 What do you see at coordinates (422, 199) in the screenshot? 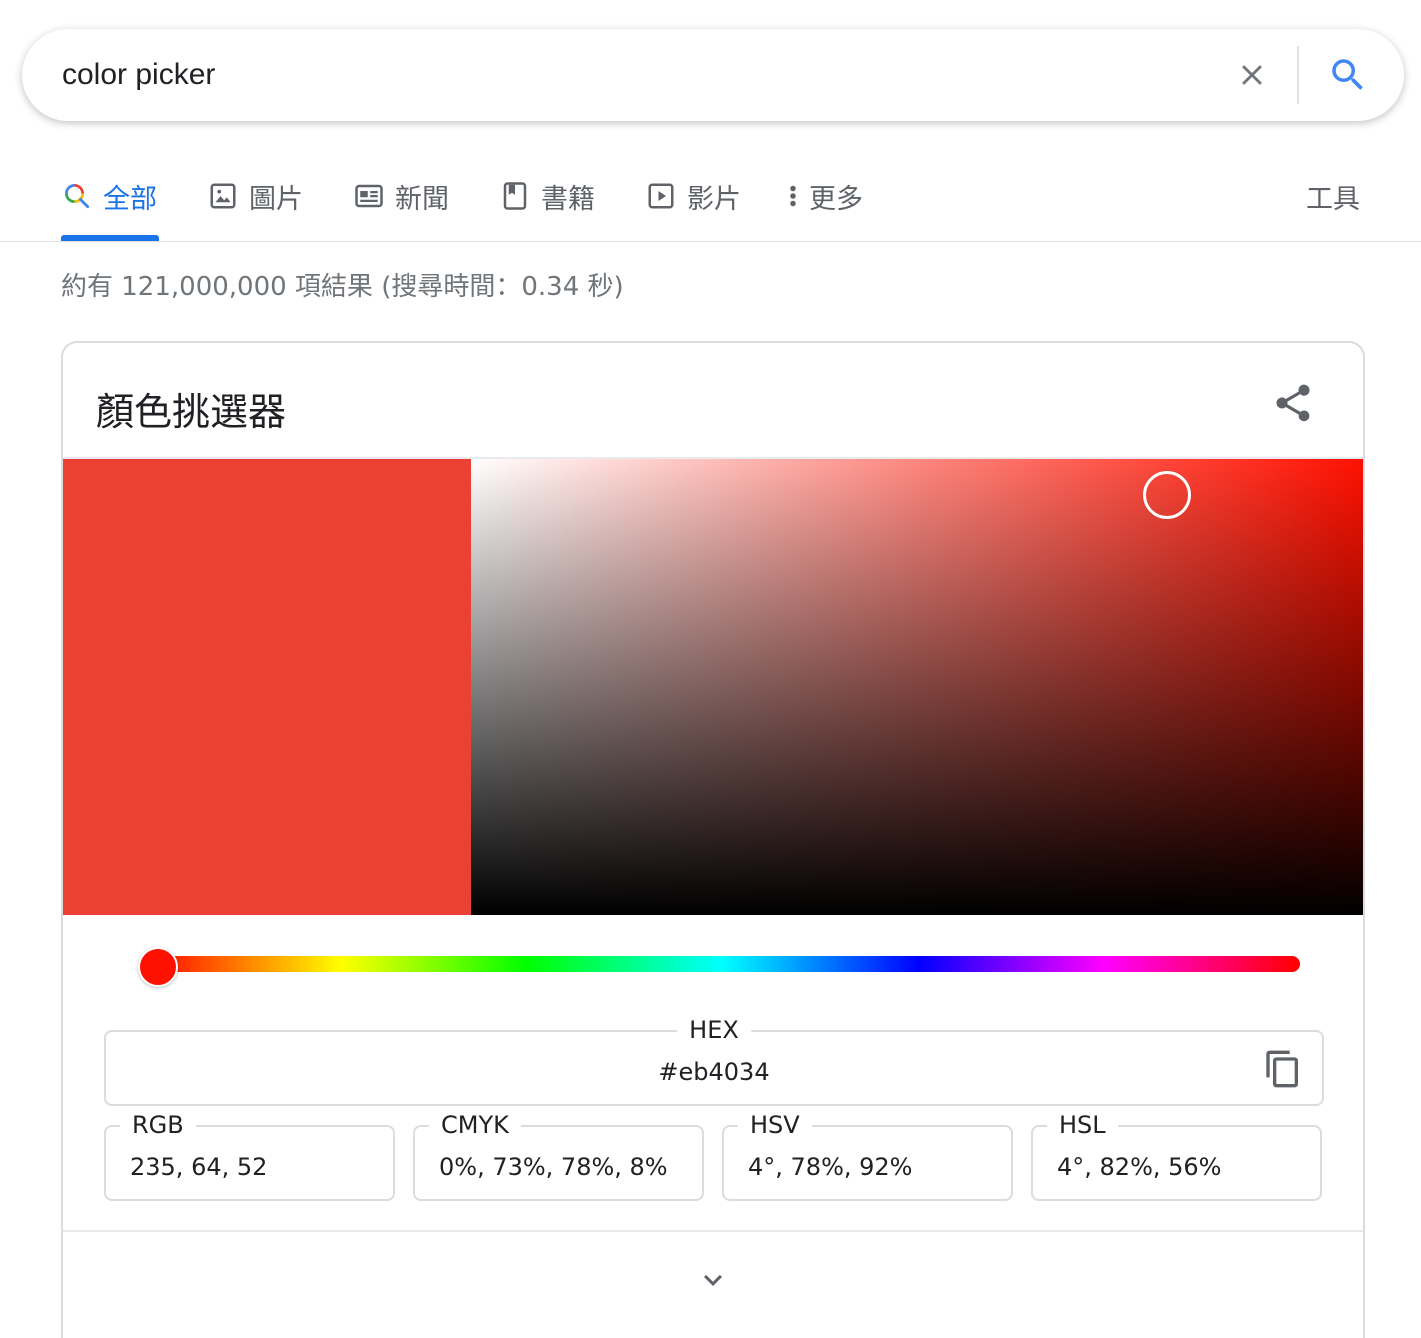
I see `tab-label: 新聞` at bounding box center [422, 199].